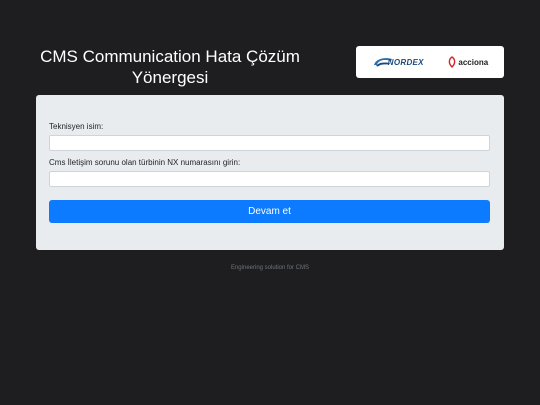 Image resolution: width=540 pixels, height=405 pixels. What do you see at coordinates (269, 143) in the screenshot?
I see `technician-name-input` at bounding box center [269, 143].